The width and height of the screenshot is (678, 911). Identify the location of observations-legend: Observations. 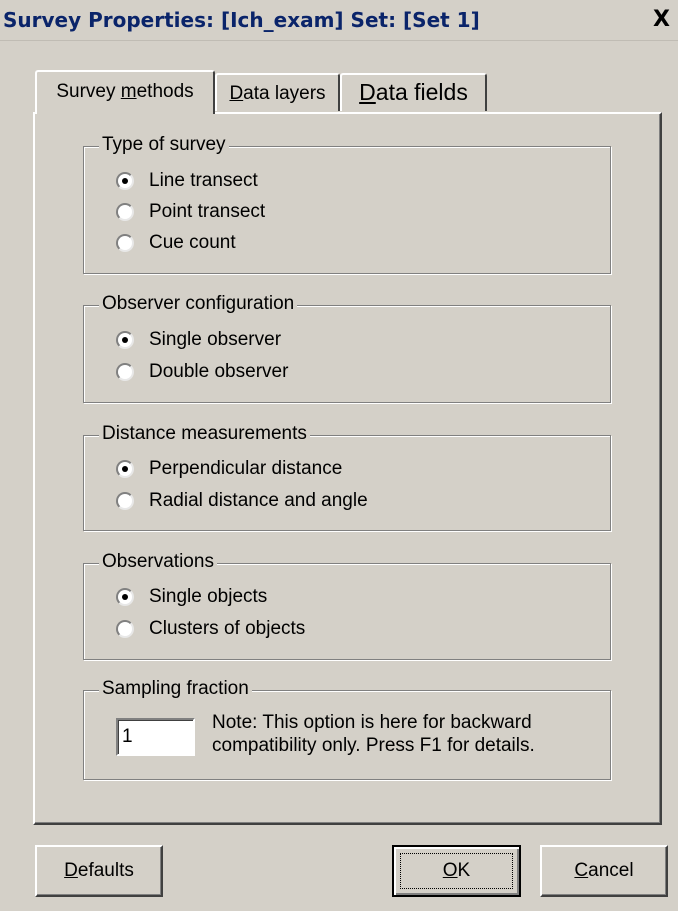
(158, 562).